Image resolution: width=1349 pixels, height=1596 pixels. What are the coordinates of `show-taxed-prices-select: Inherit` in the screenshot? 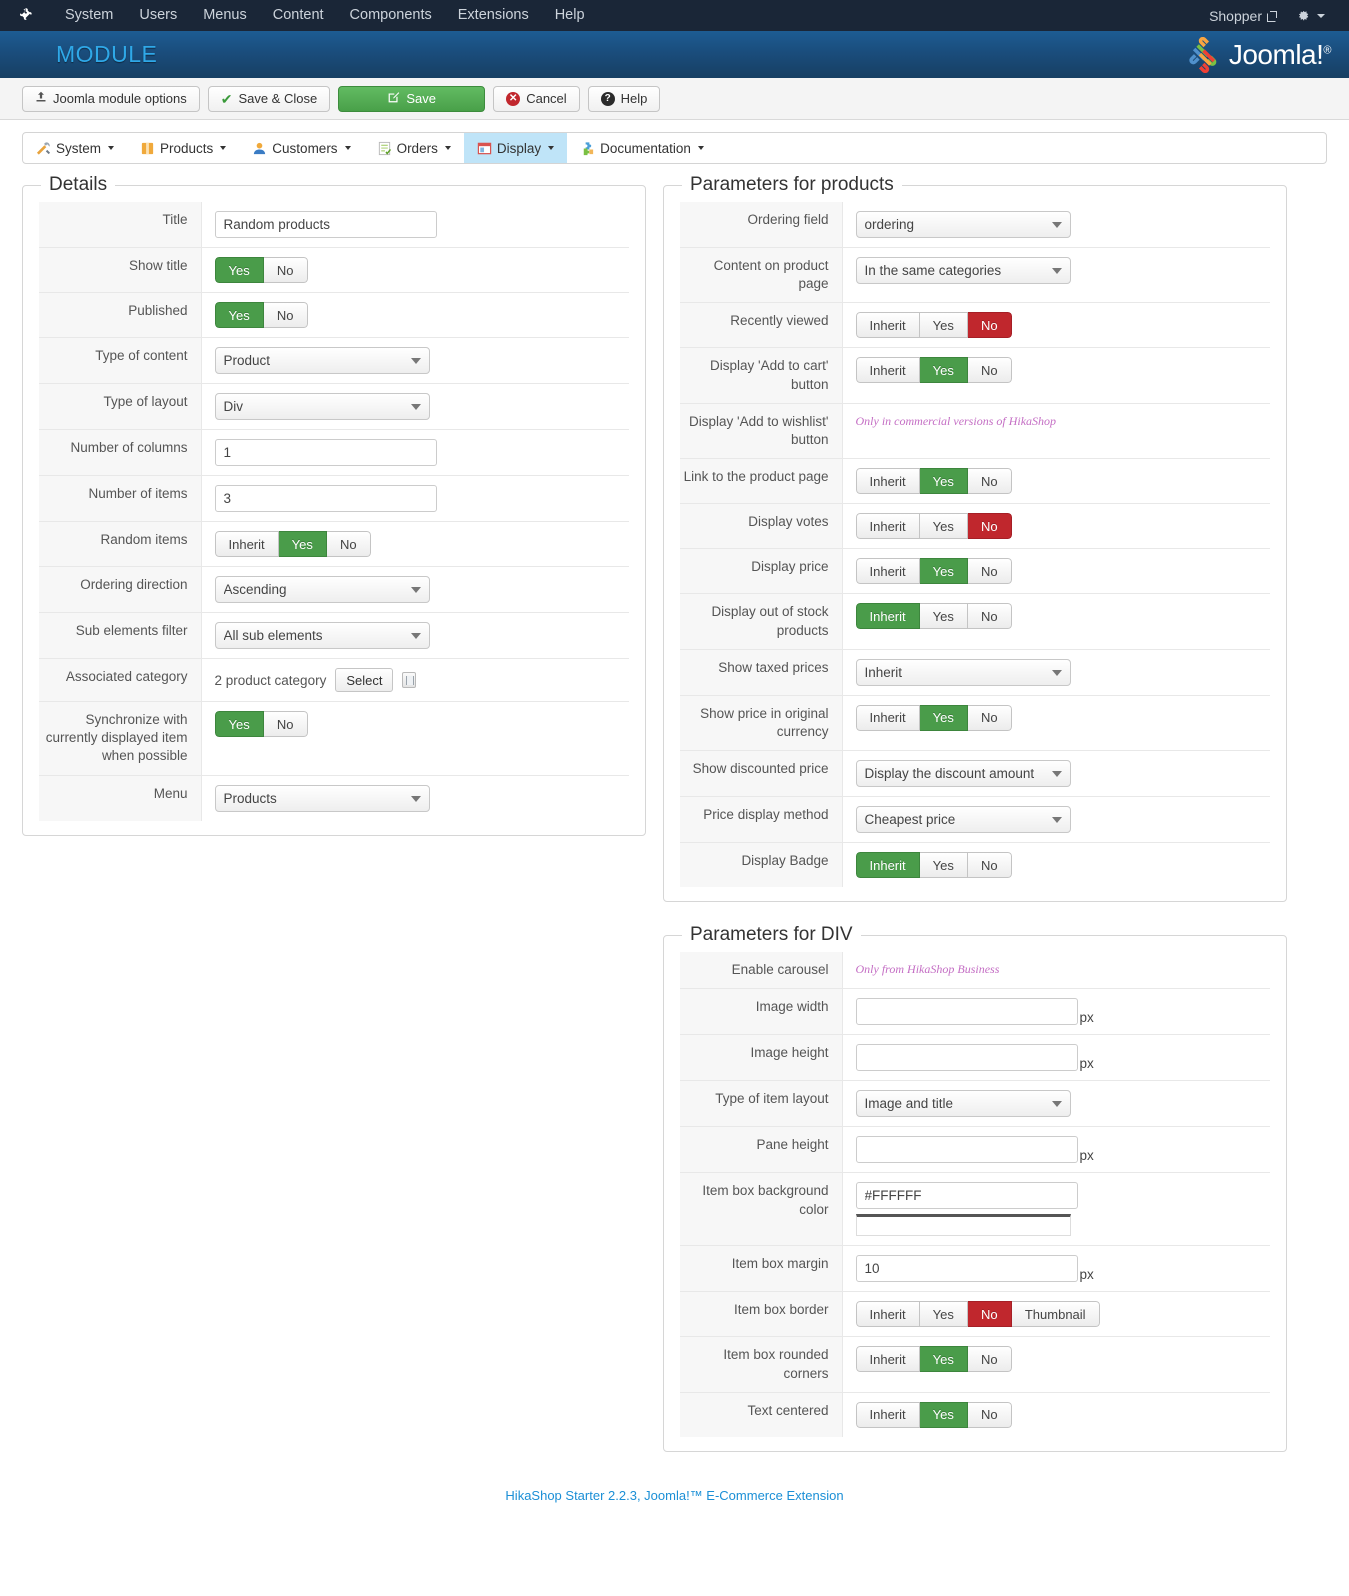 It's located at (963, 672).